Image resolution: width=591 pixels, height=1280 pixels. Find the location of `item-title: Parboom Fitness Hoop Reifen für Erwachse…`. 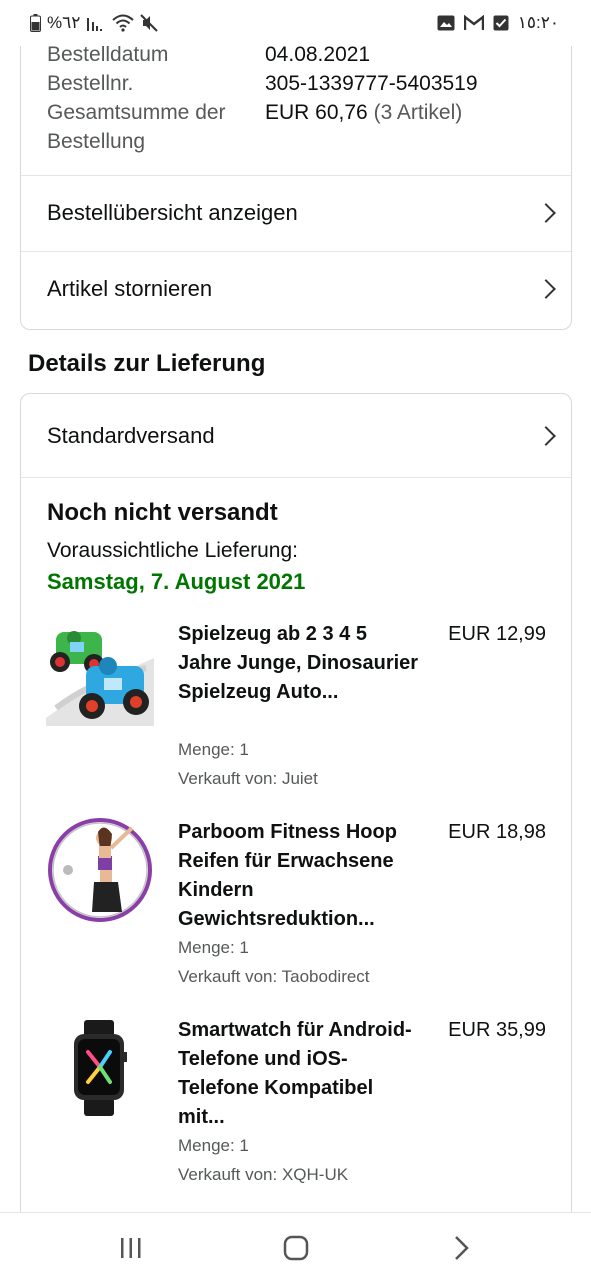

item-title: Parboom Fitness Hoop Reifen für Erwachse… is located at coordinates (300, 876).